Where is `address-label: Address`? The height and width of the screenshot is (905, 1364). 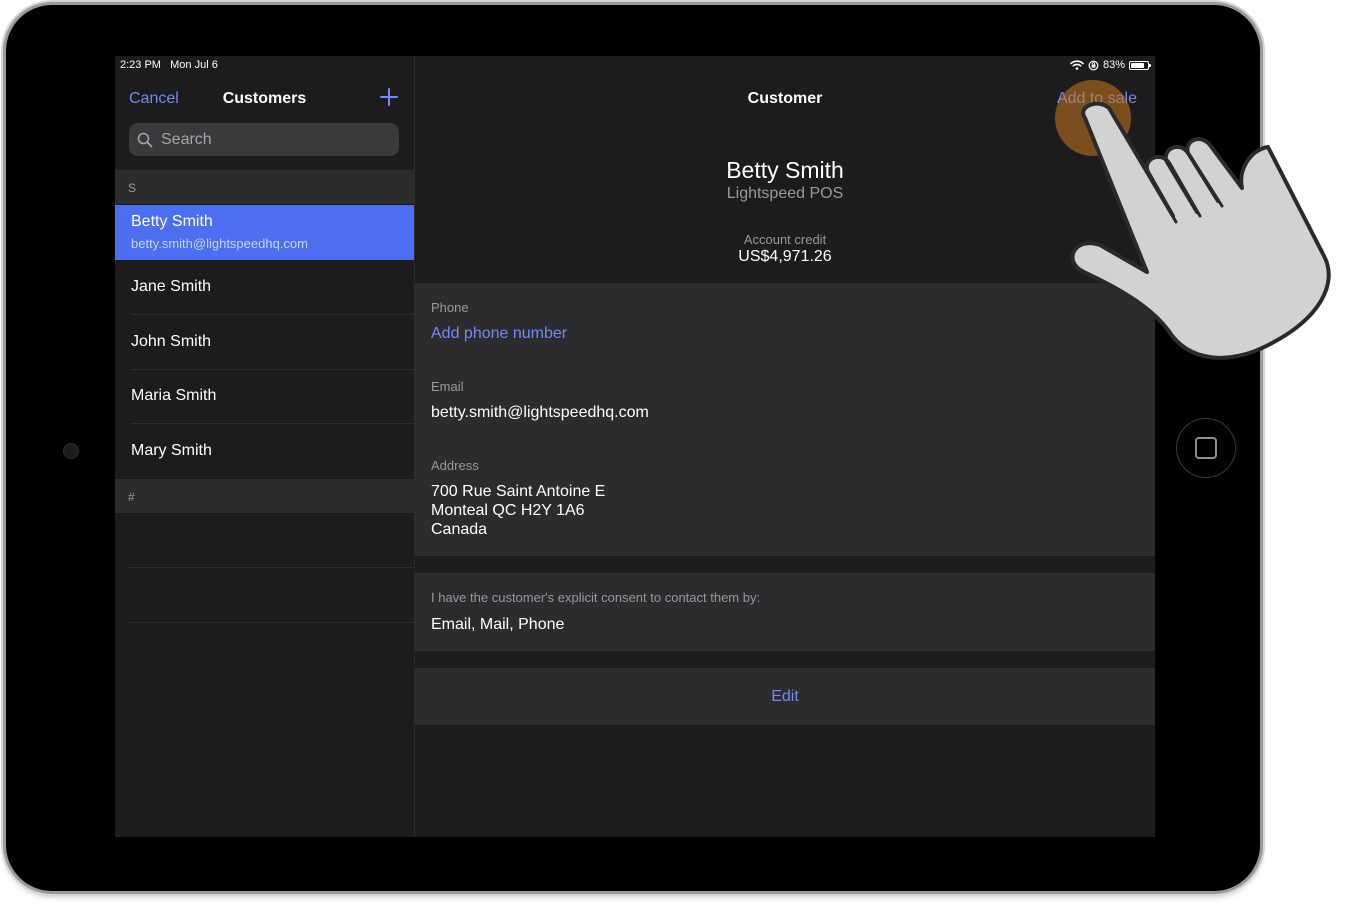
address-label: Address is located at coordinates (455, 465).